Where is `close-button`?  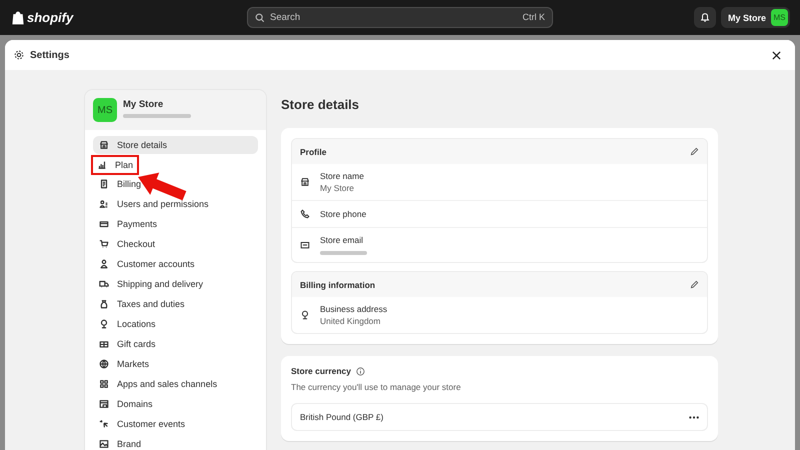
close-button is located at coordinates (776, 55).